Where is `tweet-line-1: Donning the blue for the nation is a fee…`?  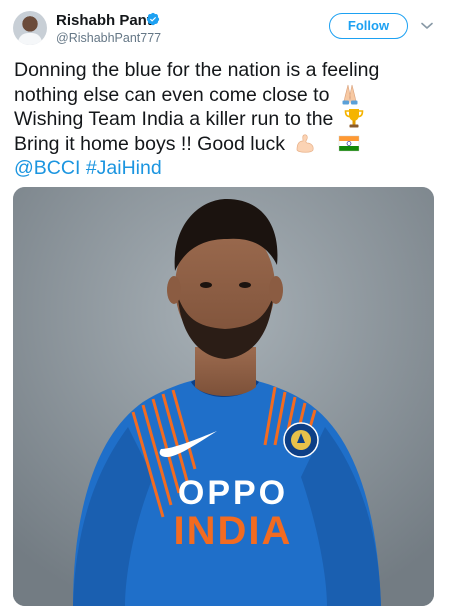
tweet-line-1: Donning the blue for the nation is a fee… is located at coordinates (229, 70).